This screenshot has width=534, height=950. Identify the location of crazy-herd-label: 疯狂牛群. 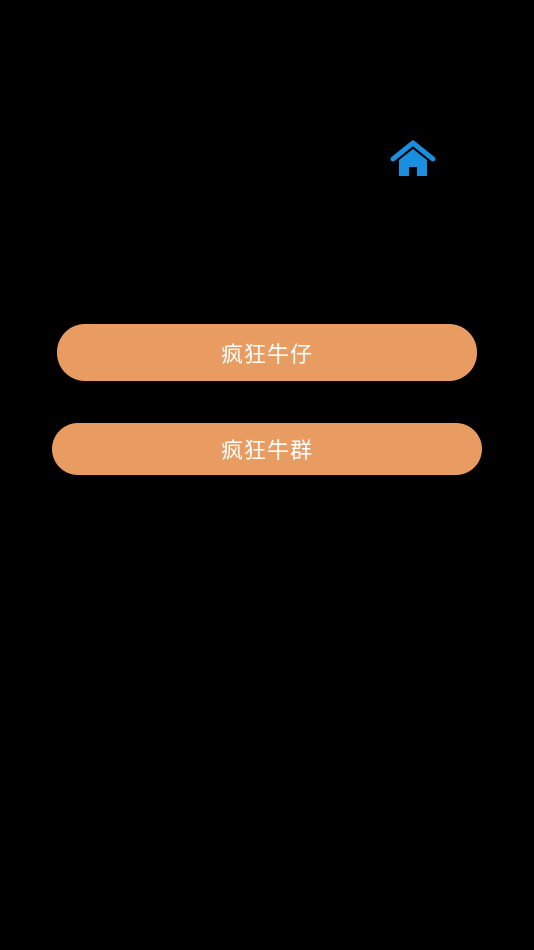
(266, 451).